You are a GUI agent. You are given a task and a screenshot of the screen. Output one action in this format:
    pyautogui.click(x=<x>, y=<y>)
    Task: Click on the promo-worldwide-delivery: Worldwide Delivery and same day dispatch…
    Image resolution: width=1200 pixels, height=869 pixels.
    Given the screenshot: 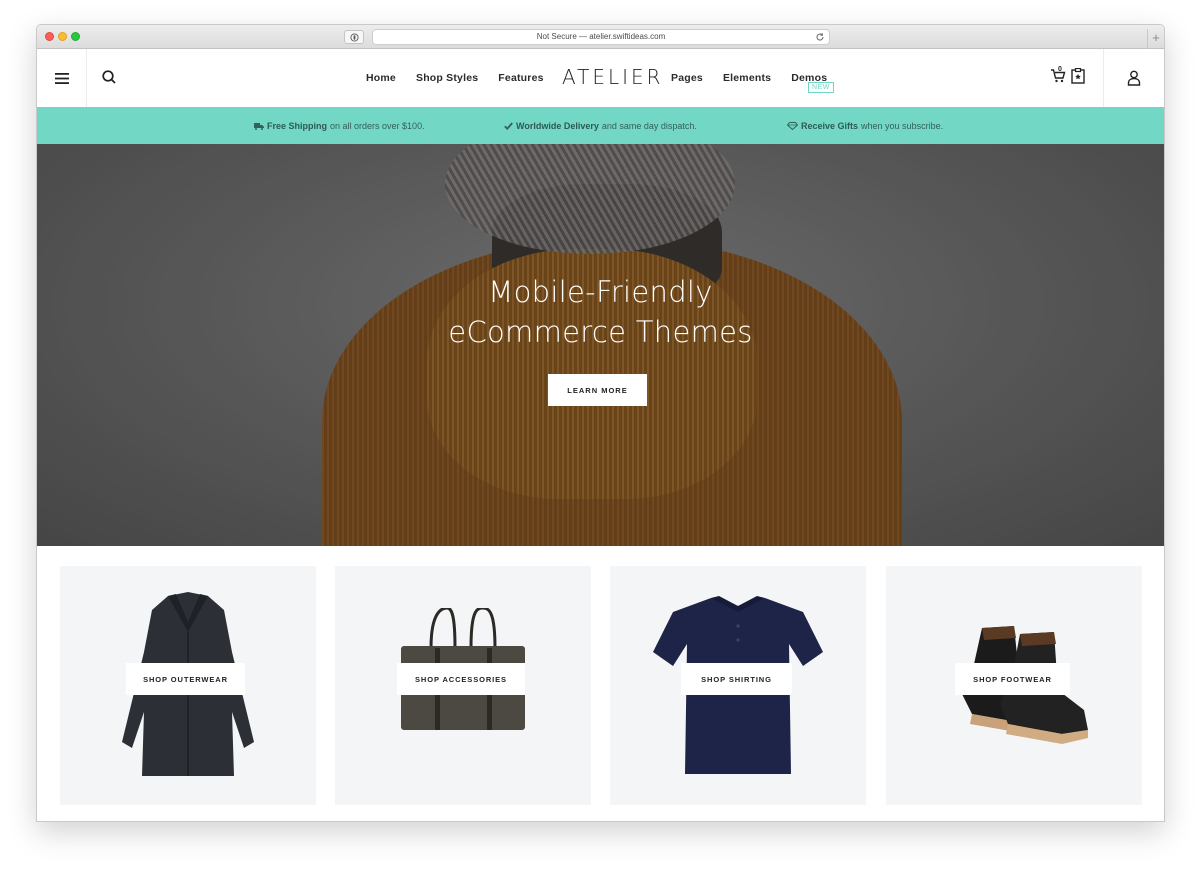 What is the action you would take?
    pyautogui.click(x=600, y=125)
    